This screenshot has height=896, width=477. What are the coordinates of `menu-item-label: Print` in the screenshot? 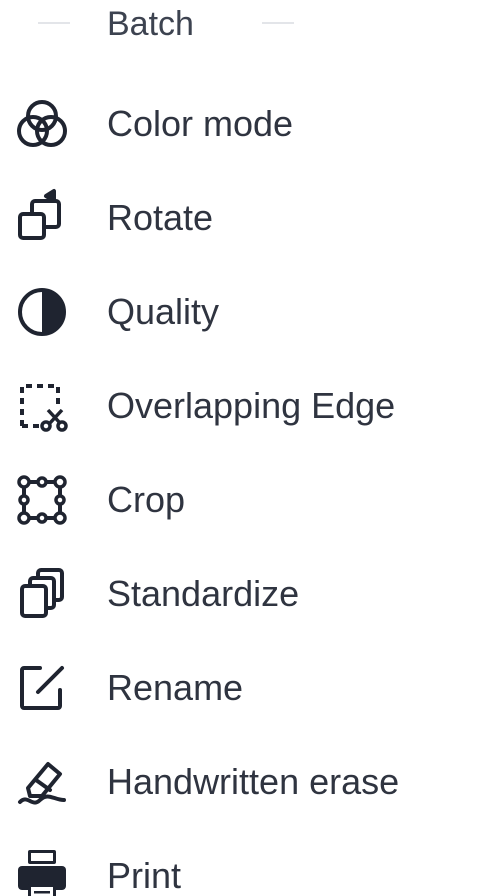 It's located at (144, 875).